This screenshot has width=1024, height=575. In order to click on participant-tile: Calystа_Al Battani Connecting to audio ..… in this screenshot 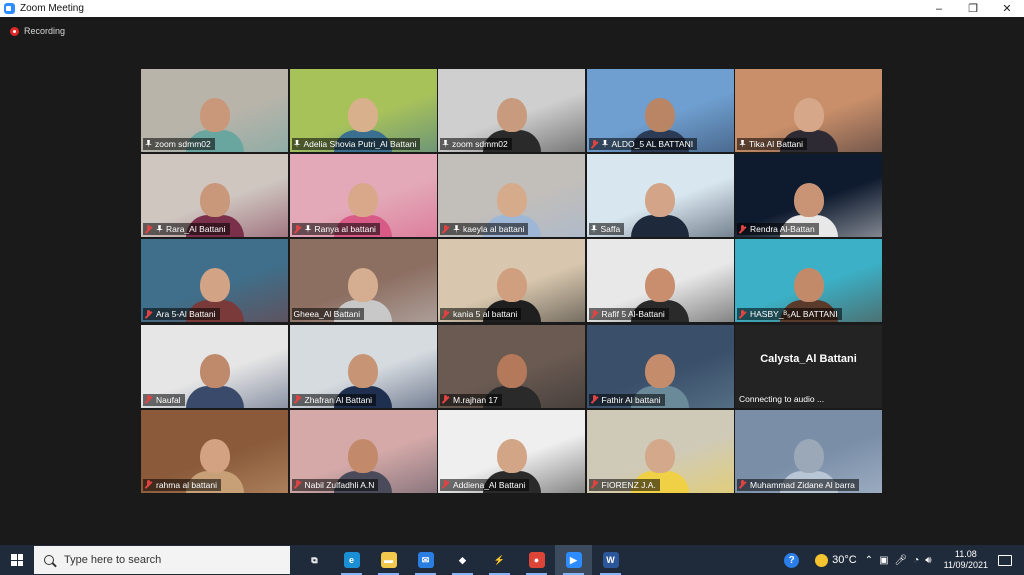, I will do `click(808, 366)`.